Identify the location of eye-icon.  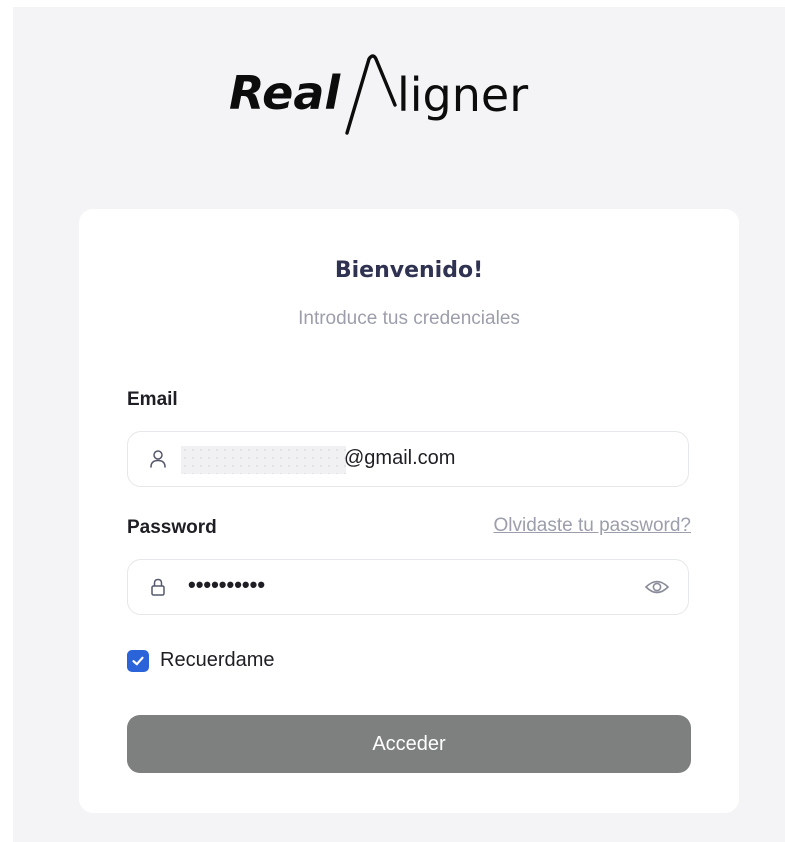
(657, 587).